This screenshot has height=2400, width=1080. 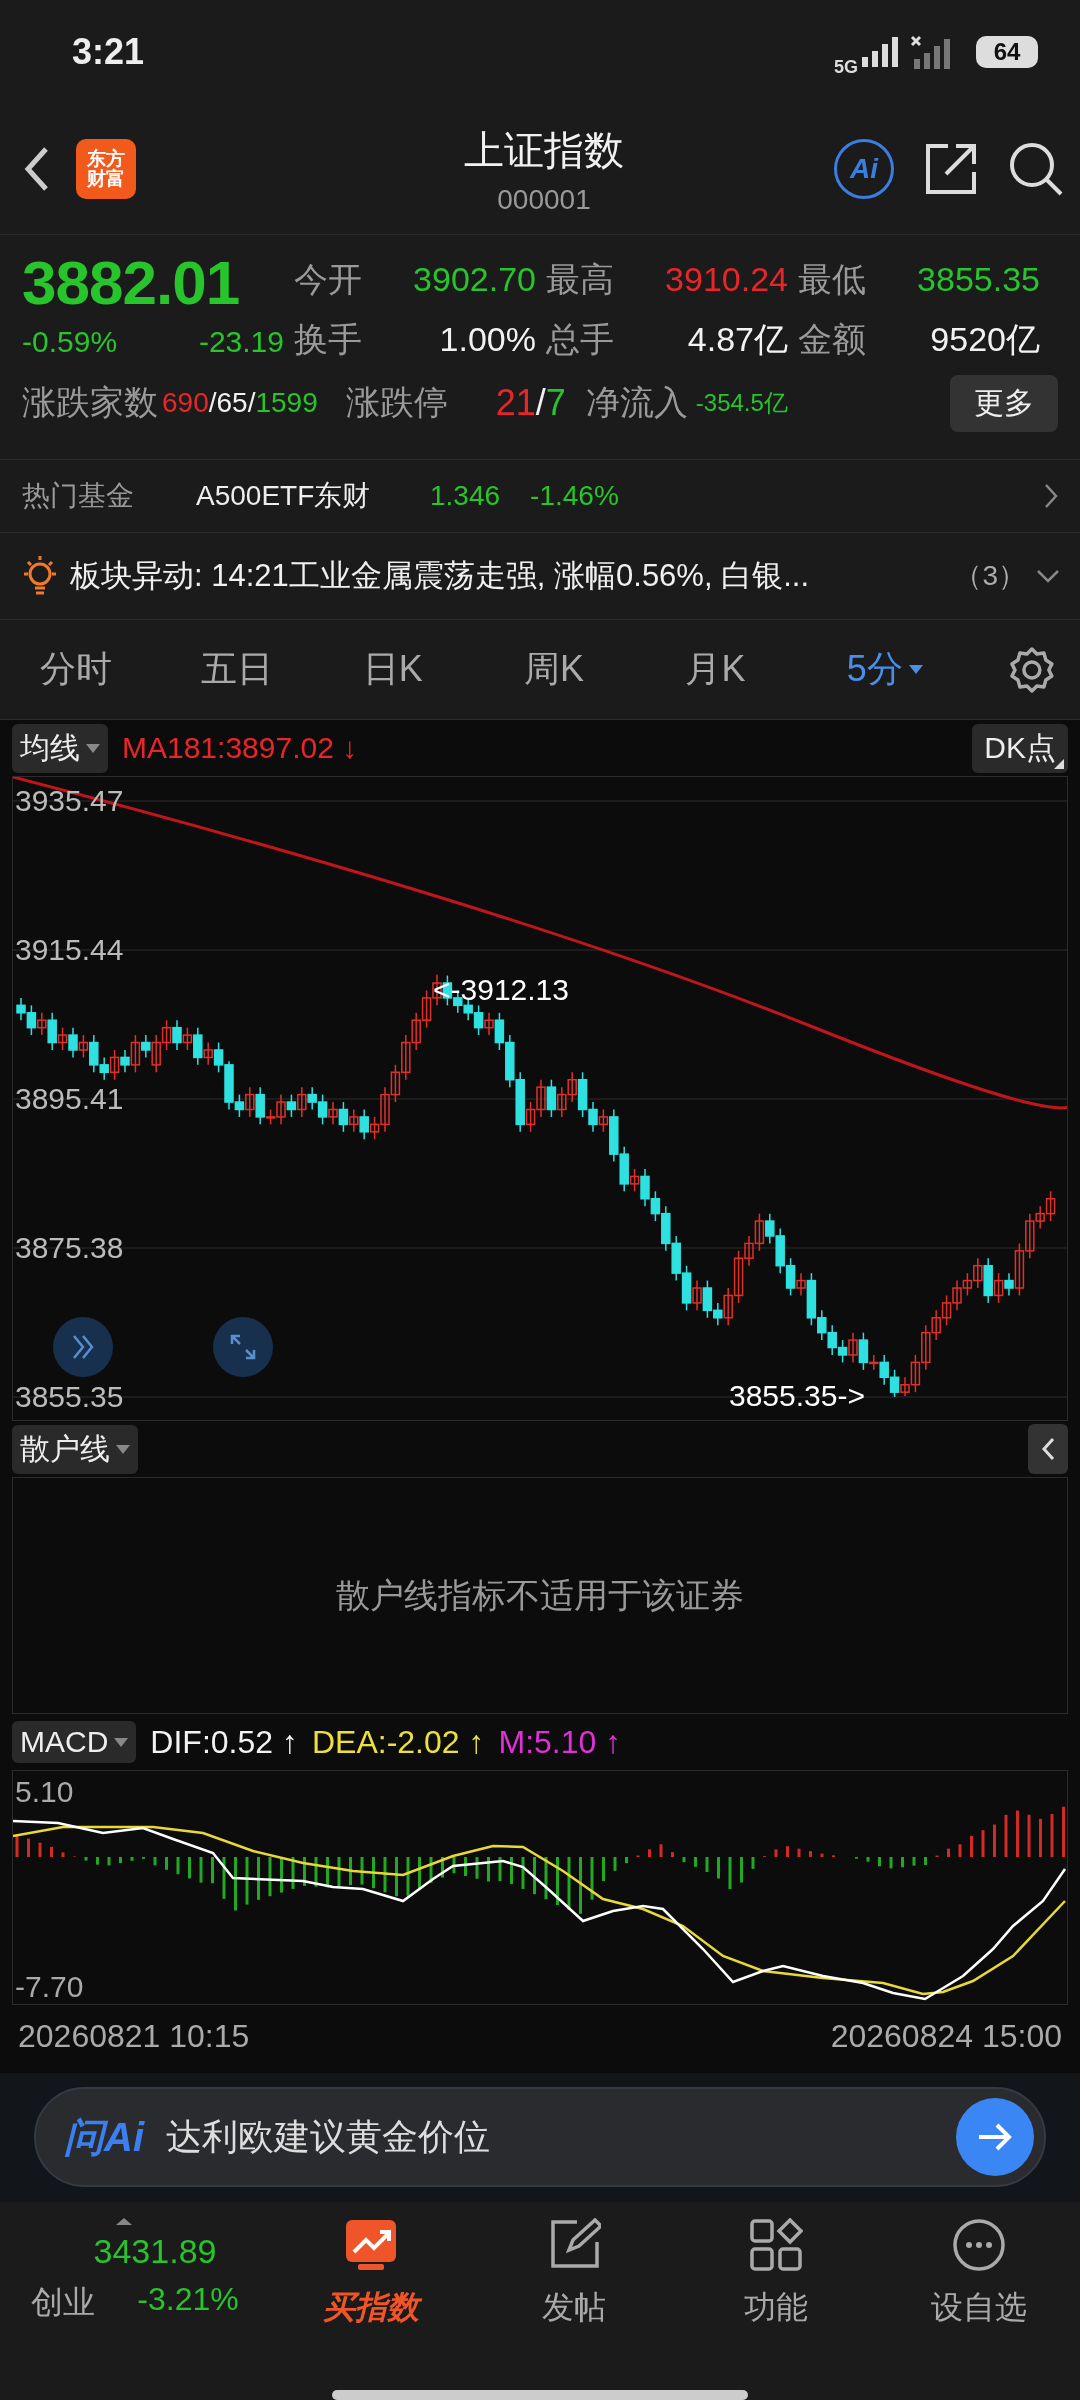 What do you see at coordinates (726, 279) in the screenshot?
I see `stat-value: 3910.24` at bounding box center [726, 279].